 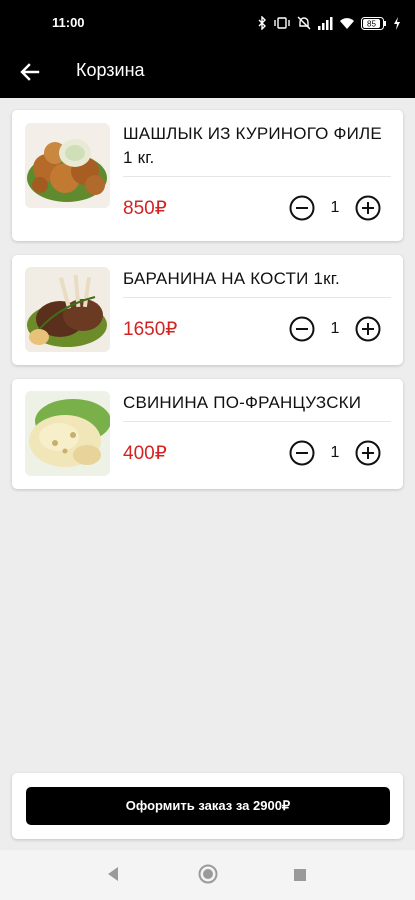 I want to click on battery-level-text: 85, so click(x=371, y=23).